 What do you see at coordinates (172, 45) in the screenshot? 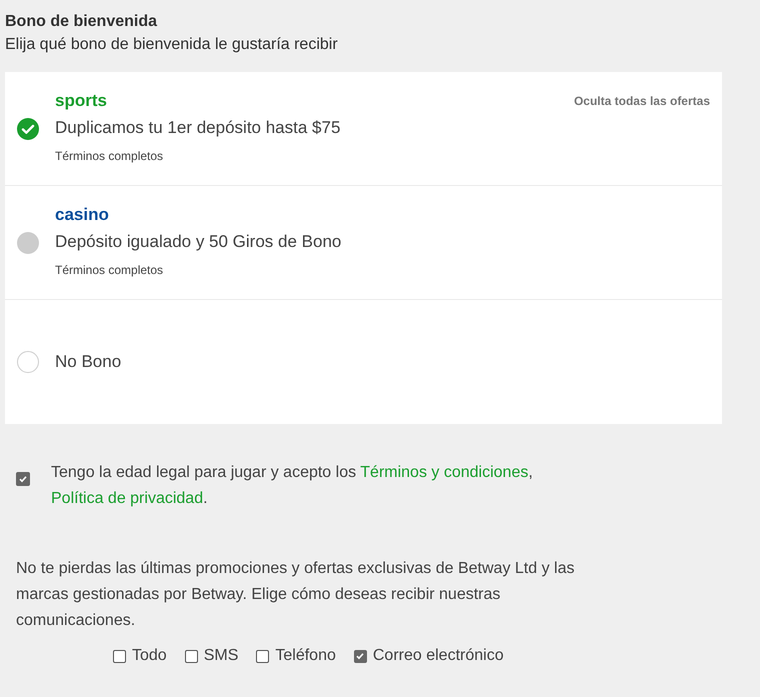
I see `section-subtitle: Elija qué bono de bienvenida le gustaría recibir` at bounding box center [172, 45].